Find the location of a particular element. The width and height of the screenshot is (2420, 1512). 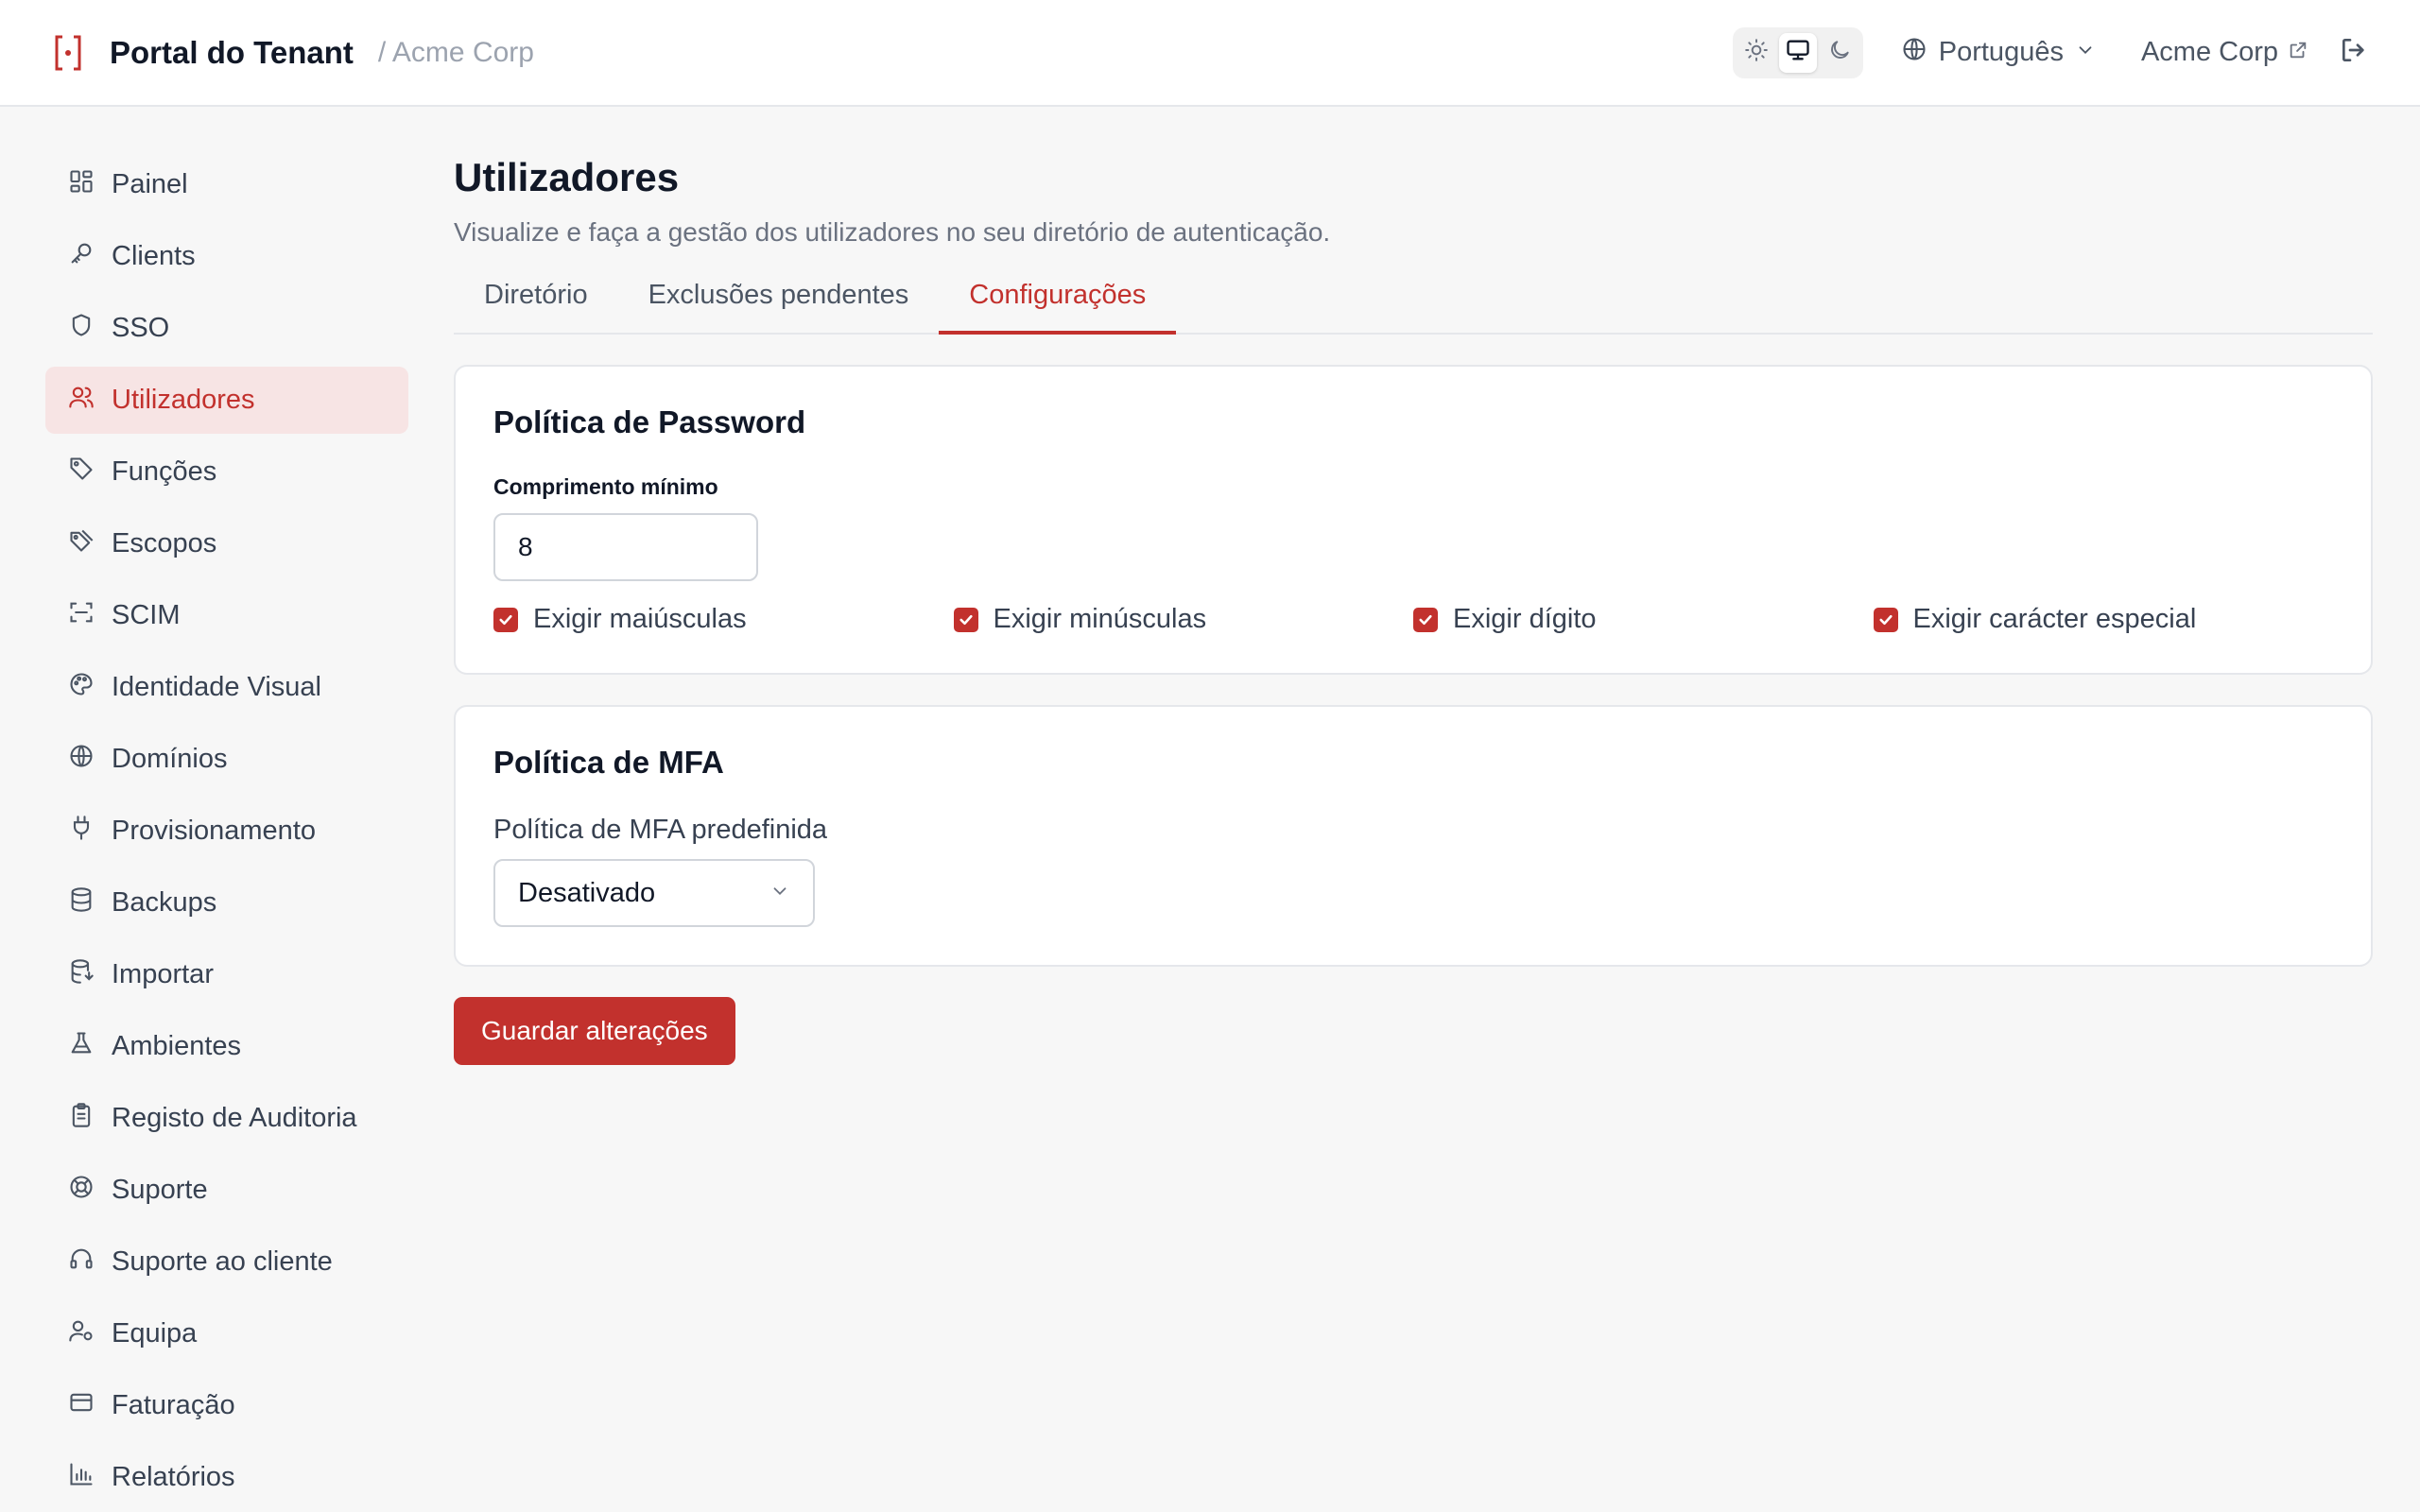

sidebar-item-dominios: Domínios is located at coordinates (226, 759).